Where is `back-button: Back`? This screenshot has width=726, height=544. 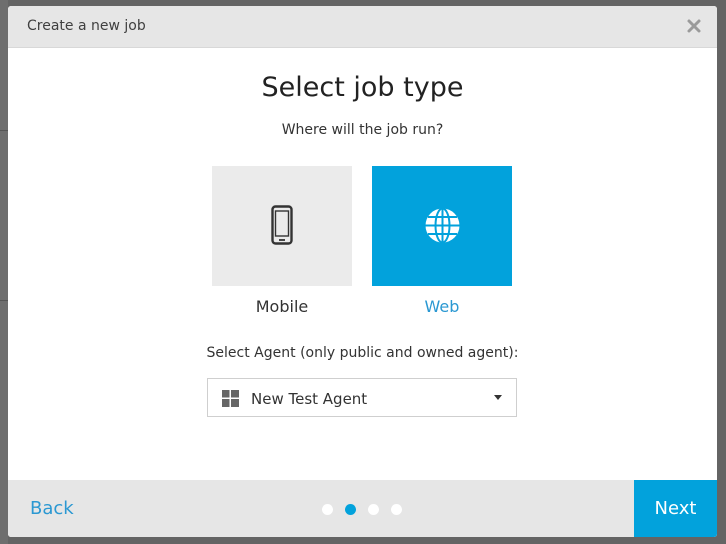
back-button: Back is located at coordinates (52, 508).